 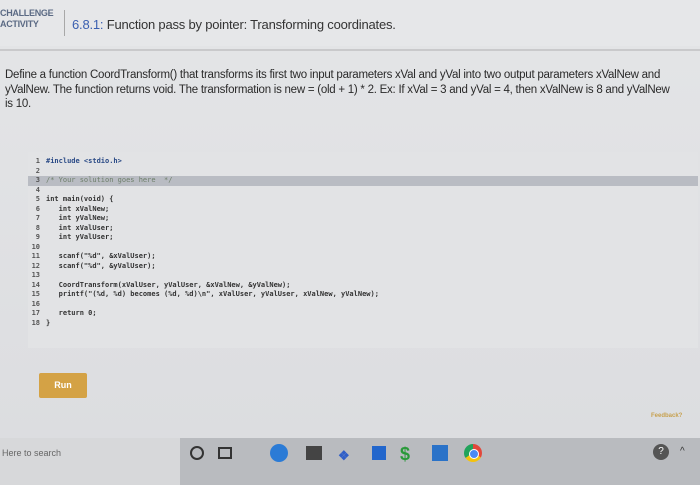 I want to click on section-number: 6.8.1:, so click(x=88, y=24).